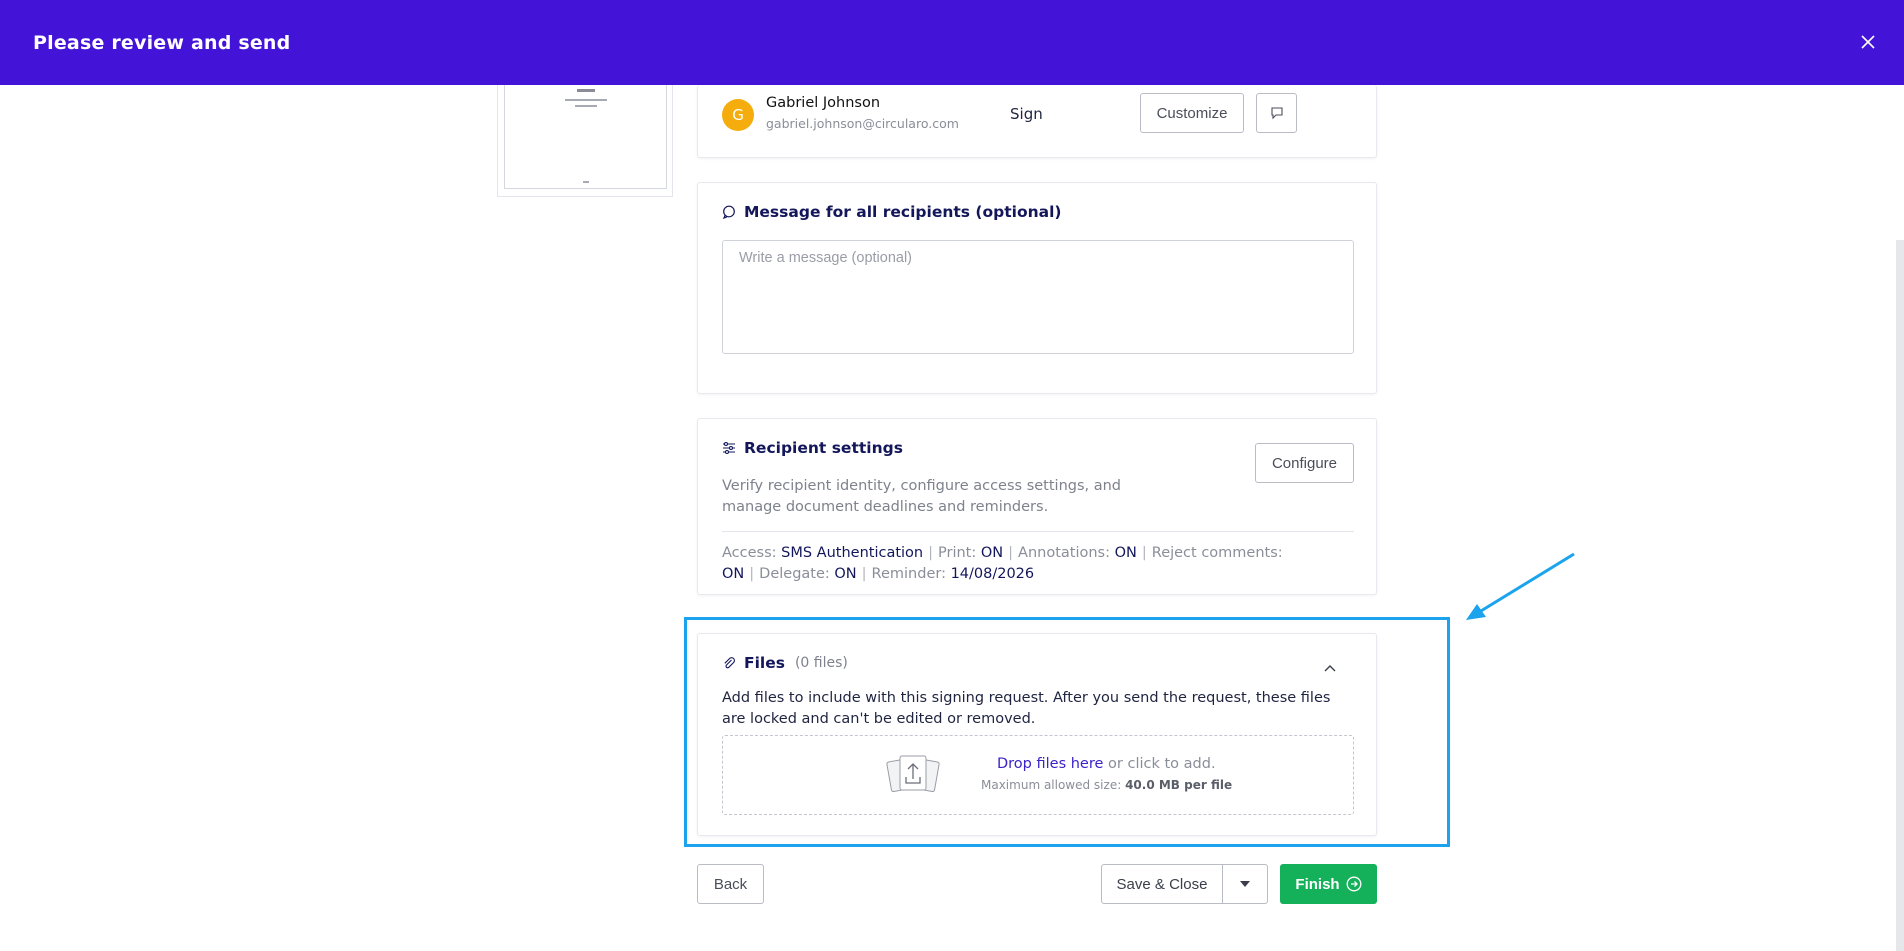 Image resolution: width=1904 pixels, height=951 pixels. What do you see at coordinates (1125, 553) in the screenshot?
I see `annotations-value: ON` at bounding box center [1125, 553].